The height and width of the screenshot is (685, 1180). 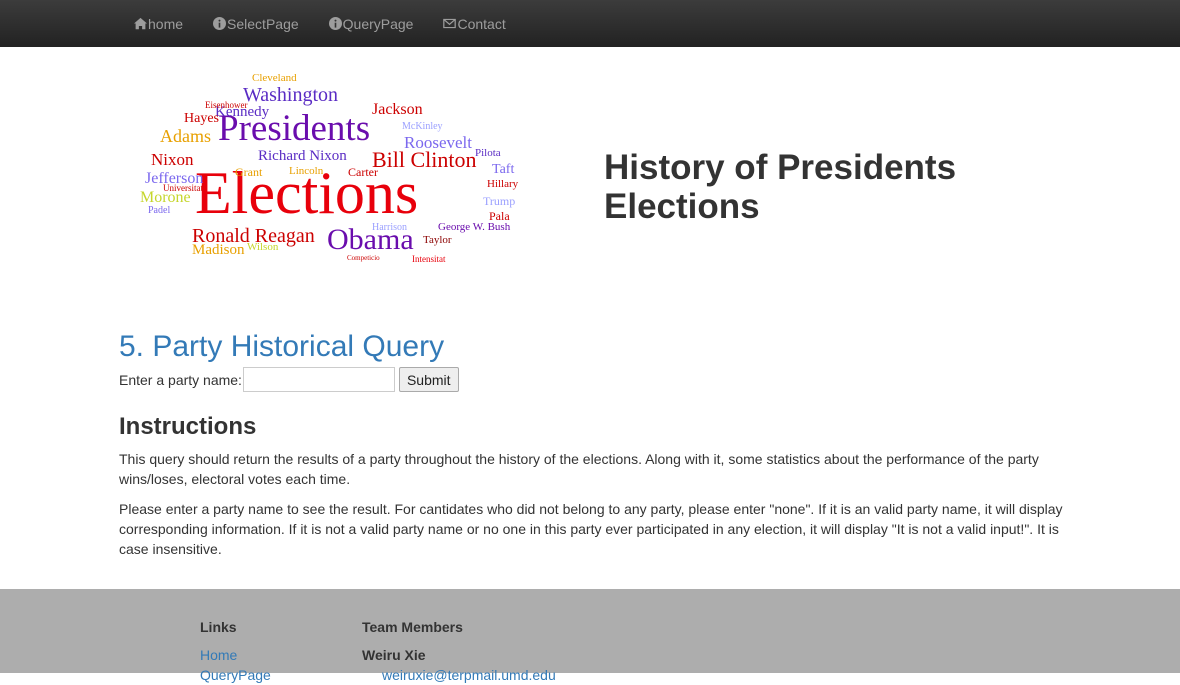 What do you see at coordinates (590, 23) in the screenshot?
I see `top-navbar: home SelectPage QueryPage Contact` at bounding box center [590, 23].